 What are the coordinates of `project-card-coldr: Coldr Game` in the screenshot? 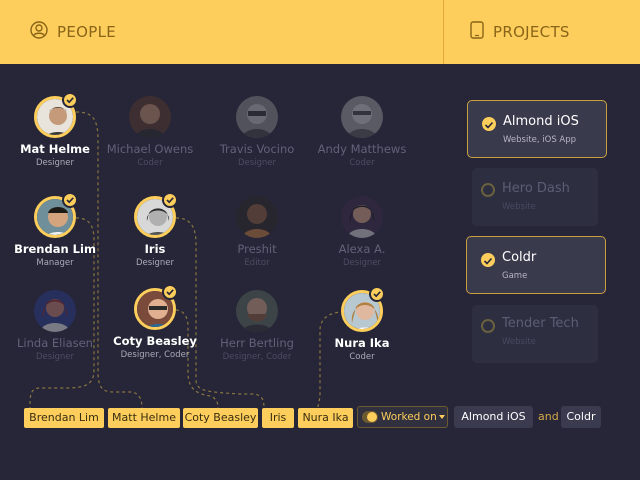 It's located at (536, 265).